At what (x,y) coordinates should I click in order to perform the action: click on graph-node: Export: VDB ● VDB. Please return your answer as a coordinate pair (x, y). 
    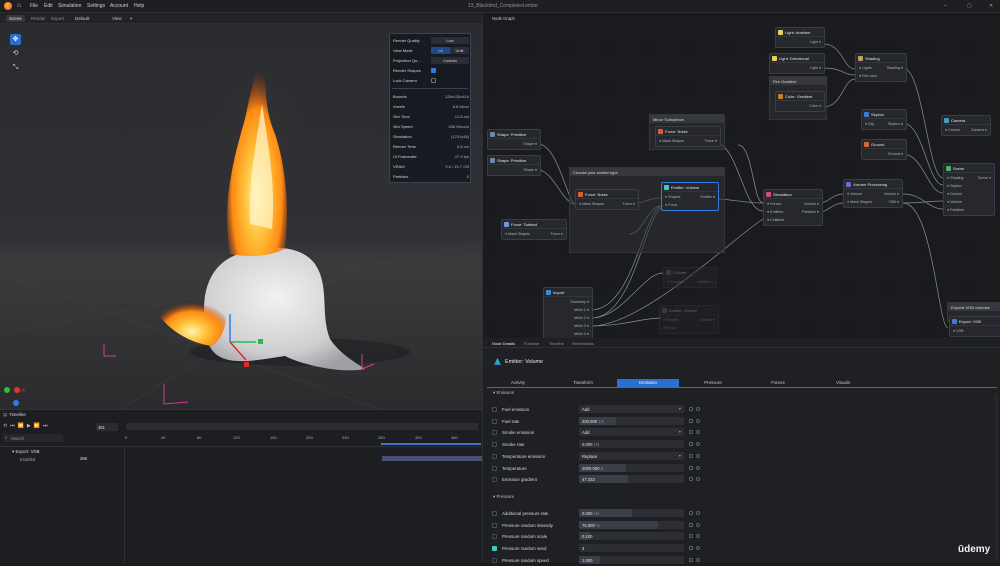
    Looking at the image, I should click on (974, 326).